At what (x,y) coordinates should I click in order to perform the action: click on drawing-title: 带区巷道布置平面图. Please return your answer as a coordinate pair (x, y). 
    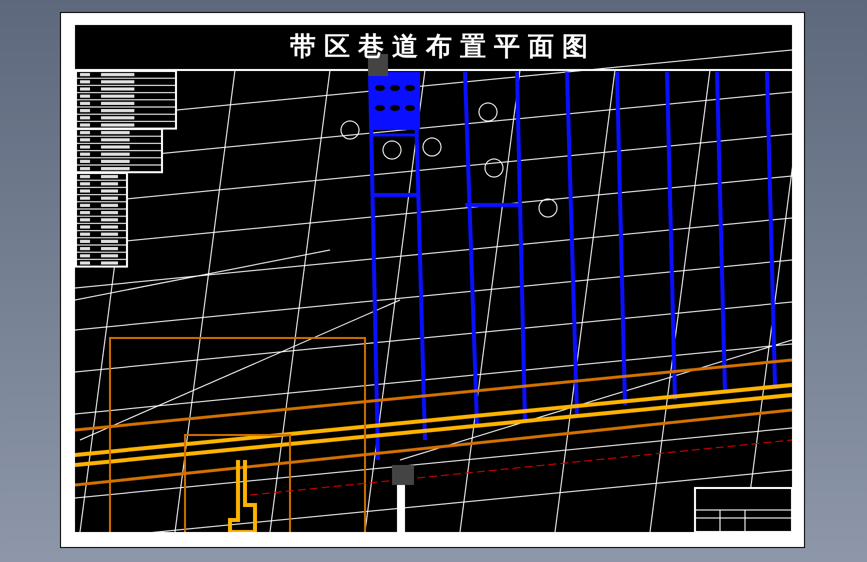
    Looking at the image, I should click on (443, 47).